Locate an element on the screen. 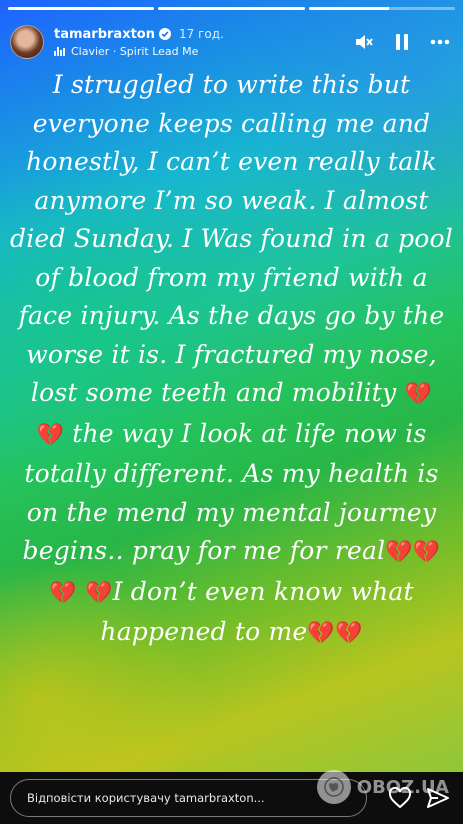 The height and width of the screenshot is (824, 463). music-track: Clavier · Spirit Lead Me is located at coordinates (135, 51).